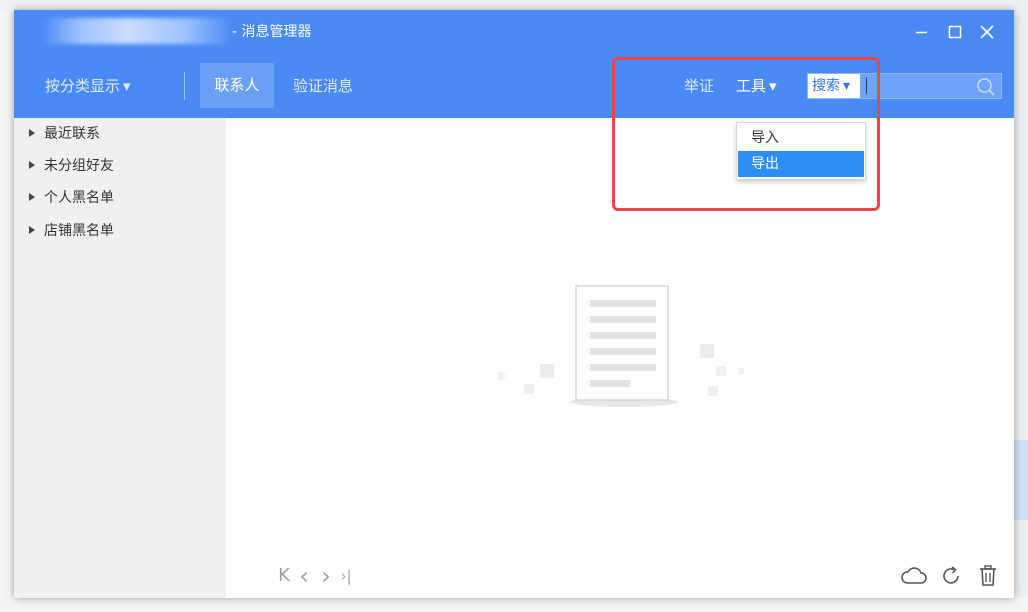  I want to click on close-icon, so click(987, 32).